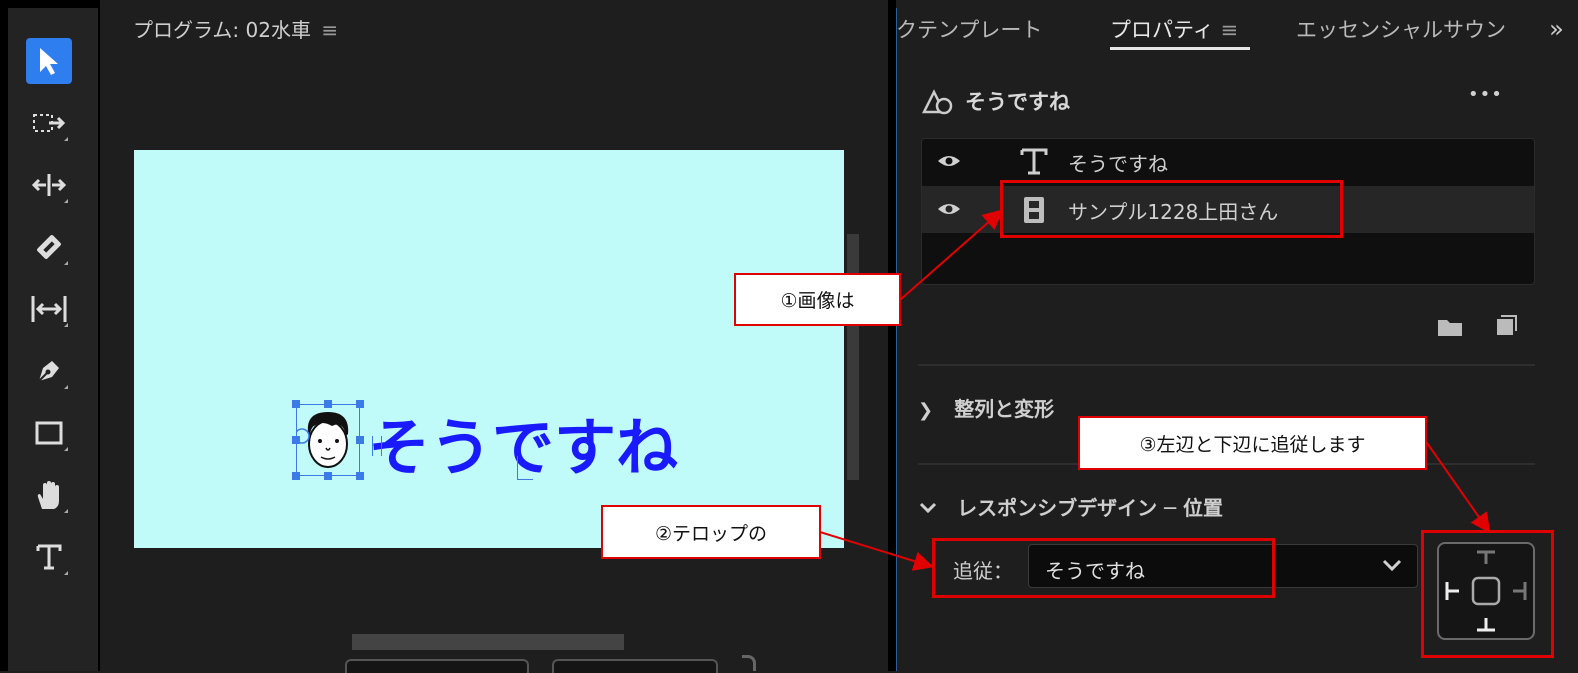 This screenshot has height=673, width=1578. Describe the element at coordinates (817, 299) in the screenshot. I see `annotation-callout-1: ①画像は` at that location.